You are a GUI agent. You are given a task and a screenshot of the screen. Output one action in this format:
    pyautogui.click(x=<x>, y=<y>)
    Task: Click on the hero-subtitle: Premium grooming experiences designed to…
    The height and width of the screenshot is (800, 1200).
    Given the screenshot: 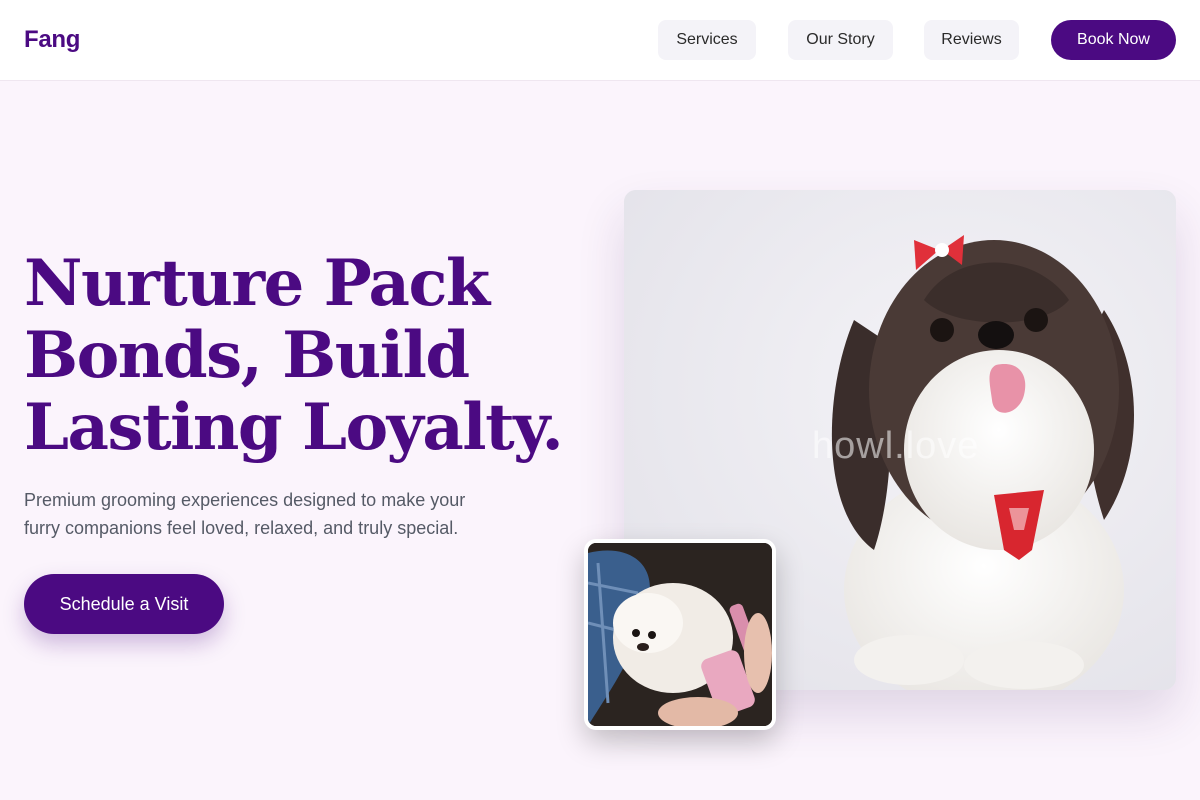 What is the action you would take?
    pyautogui.click(x=269, y=514)
    